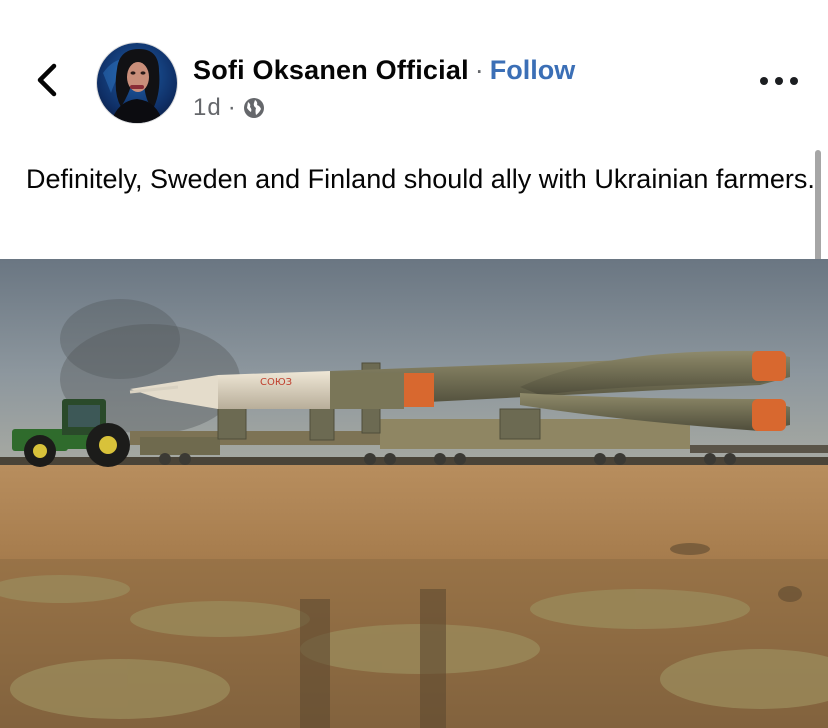 Image resolution: width=828 pixels, height=728 pixels. I want to click on author-name: Sofi Oksanen Official, so click(331, 70).